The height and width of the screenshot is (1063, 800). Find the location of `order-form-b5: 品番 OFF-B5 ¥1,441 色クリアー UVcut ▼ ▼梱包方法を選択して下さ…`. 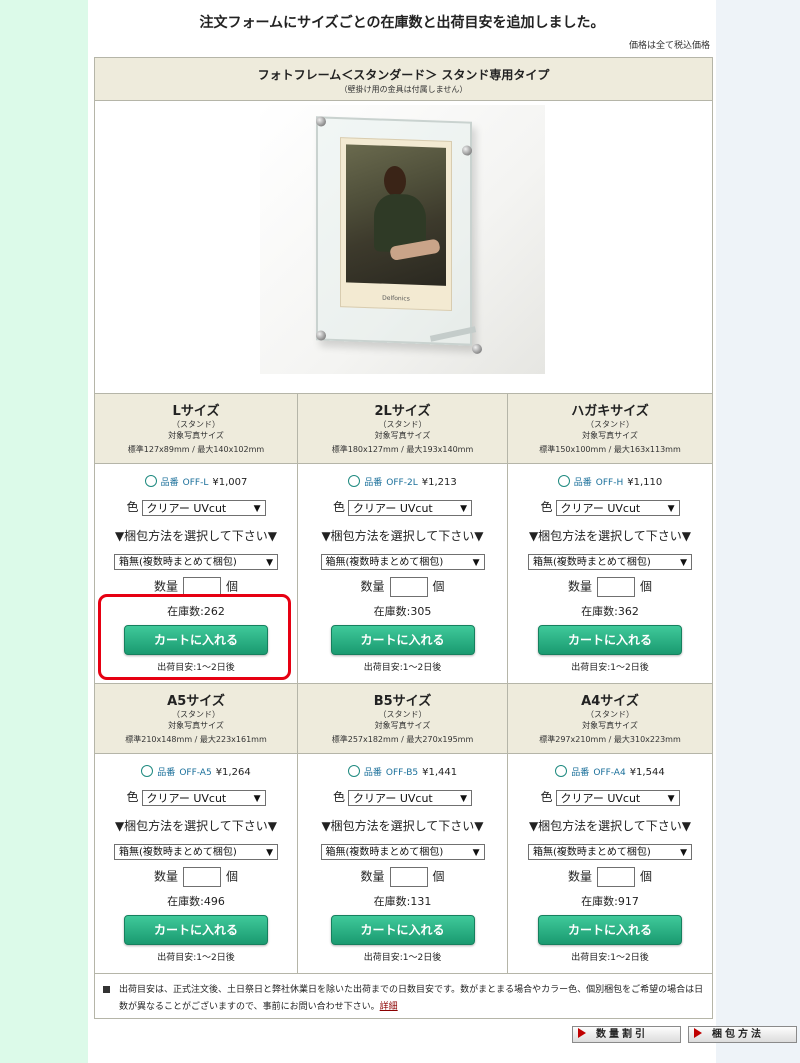

order-form-b5: 品番 OFF-B5 ¥1,441 色クリアー UVcut ▼ ▼梱包方法を選択して下さ… is located at coordinates (403, 863).